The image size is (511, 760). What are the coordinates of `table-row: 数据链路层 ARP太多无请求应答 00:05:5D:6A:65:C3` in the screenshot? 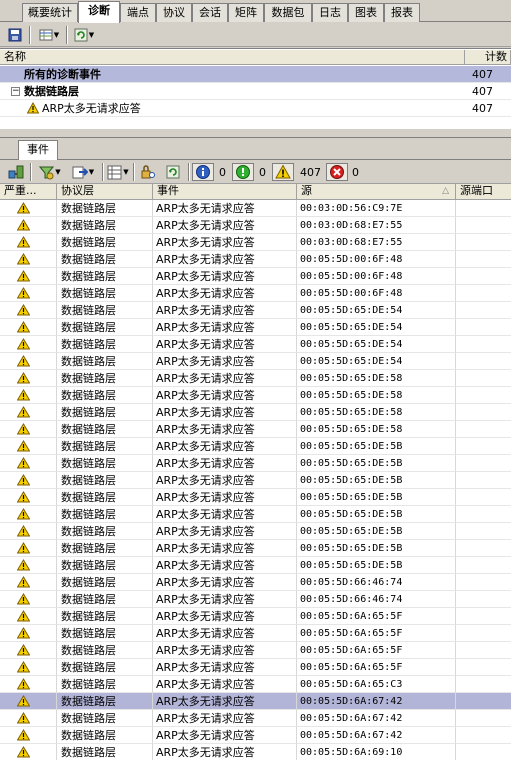 It's located at (255, 684).